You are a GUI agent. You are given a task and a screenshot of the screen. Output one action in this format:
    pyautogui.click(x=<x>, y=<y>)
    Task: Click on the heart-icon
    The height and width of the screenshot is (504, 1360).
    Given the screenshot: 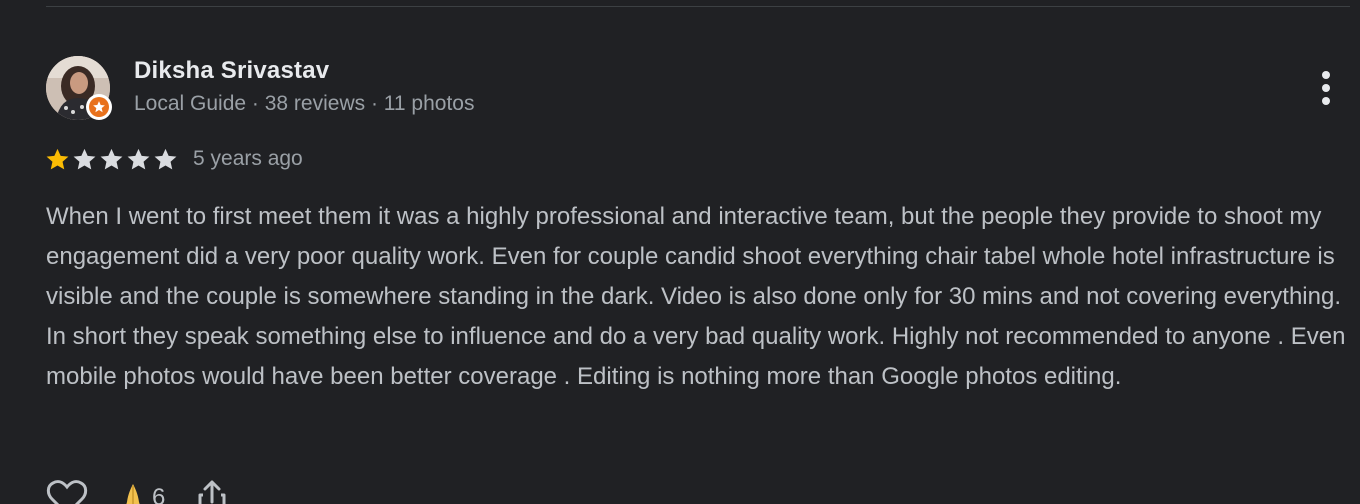 What is the action you would take?
    pyautogui.click(x=67, y=492)
    